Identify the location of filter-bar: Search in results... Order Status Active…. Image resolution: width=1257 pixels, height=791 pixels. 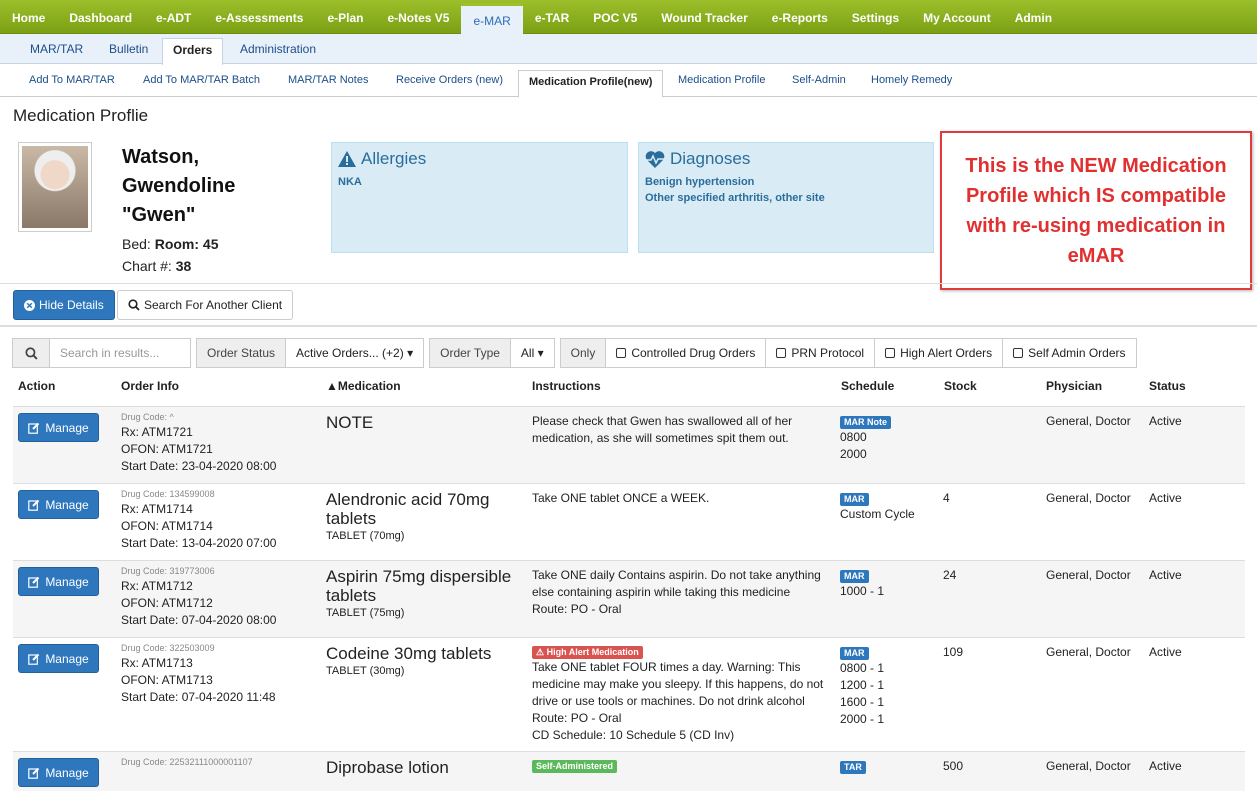
(574, 353).